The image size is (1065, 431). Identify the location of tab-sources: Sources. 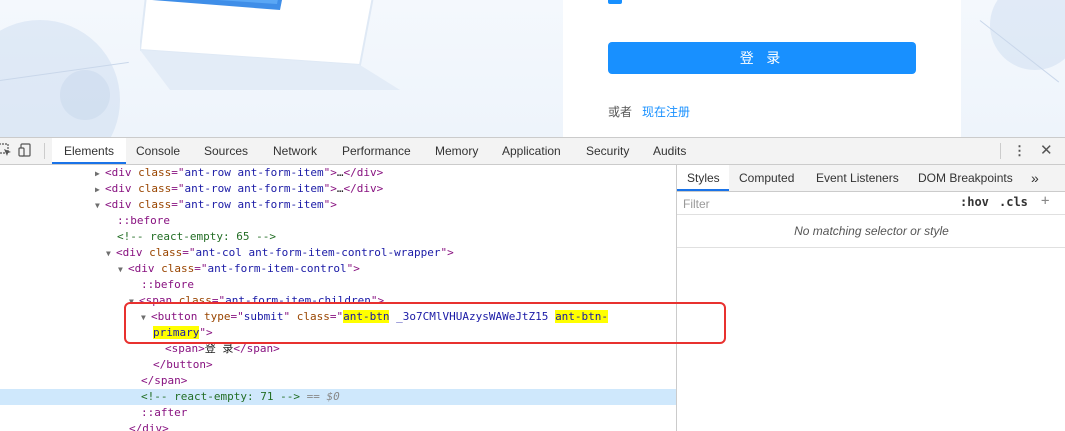
(226, 151).